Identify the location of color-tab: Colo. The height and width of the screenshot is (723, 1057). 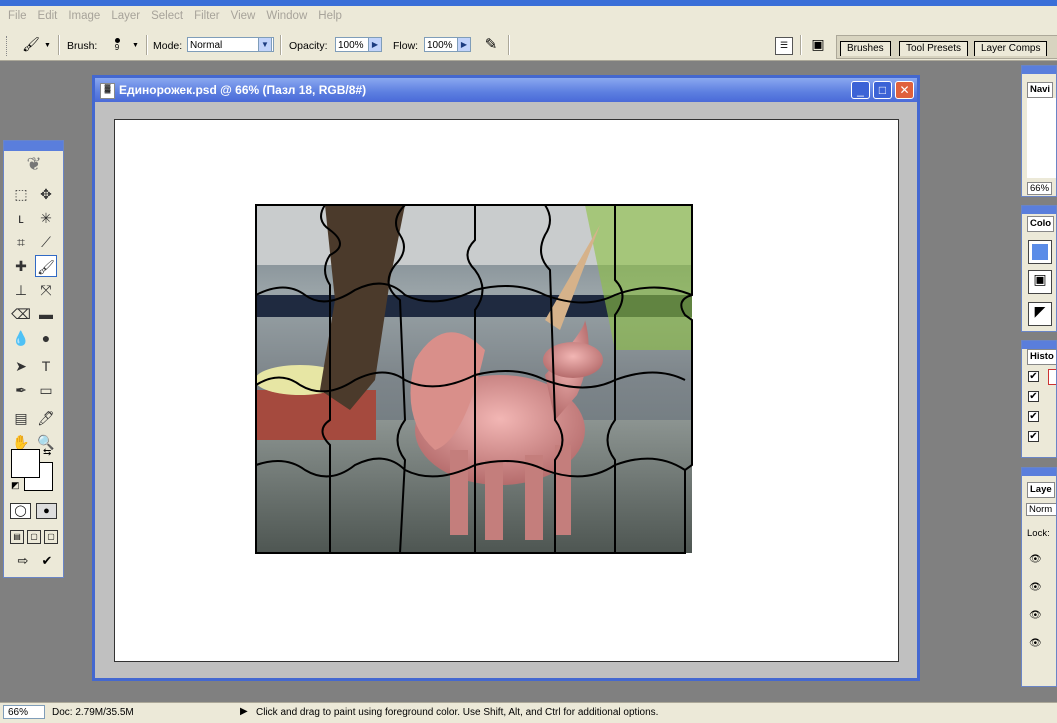
(1041, 224).